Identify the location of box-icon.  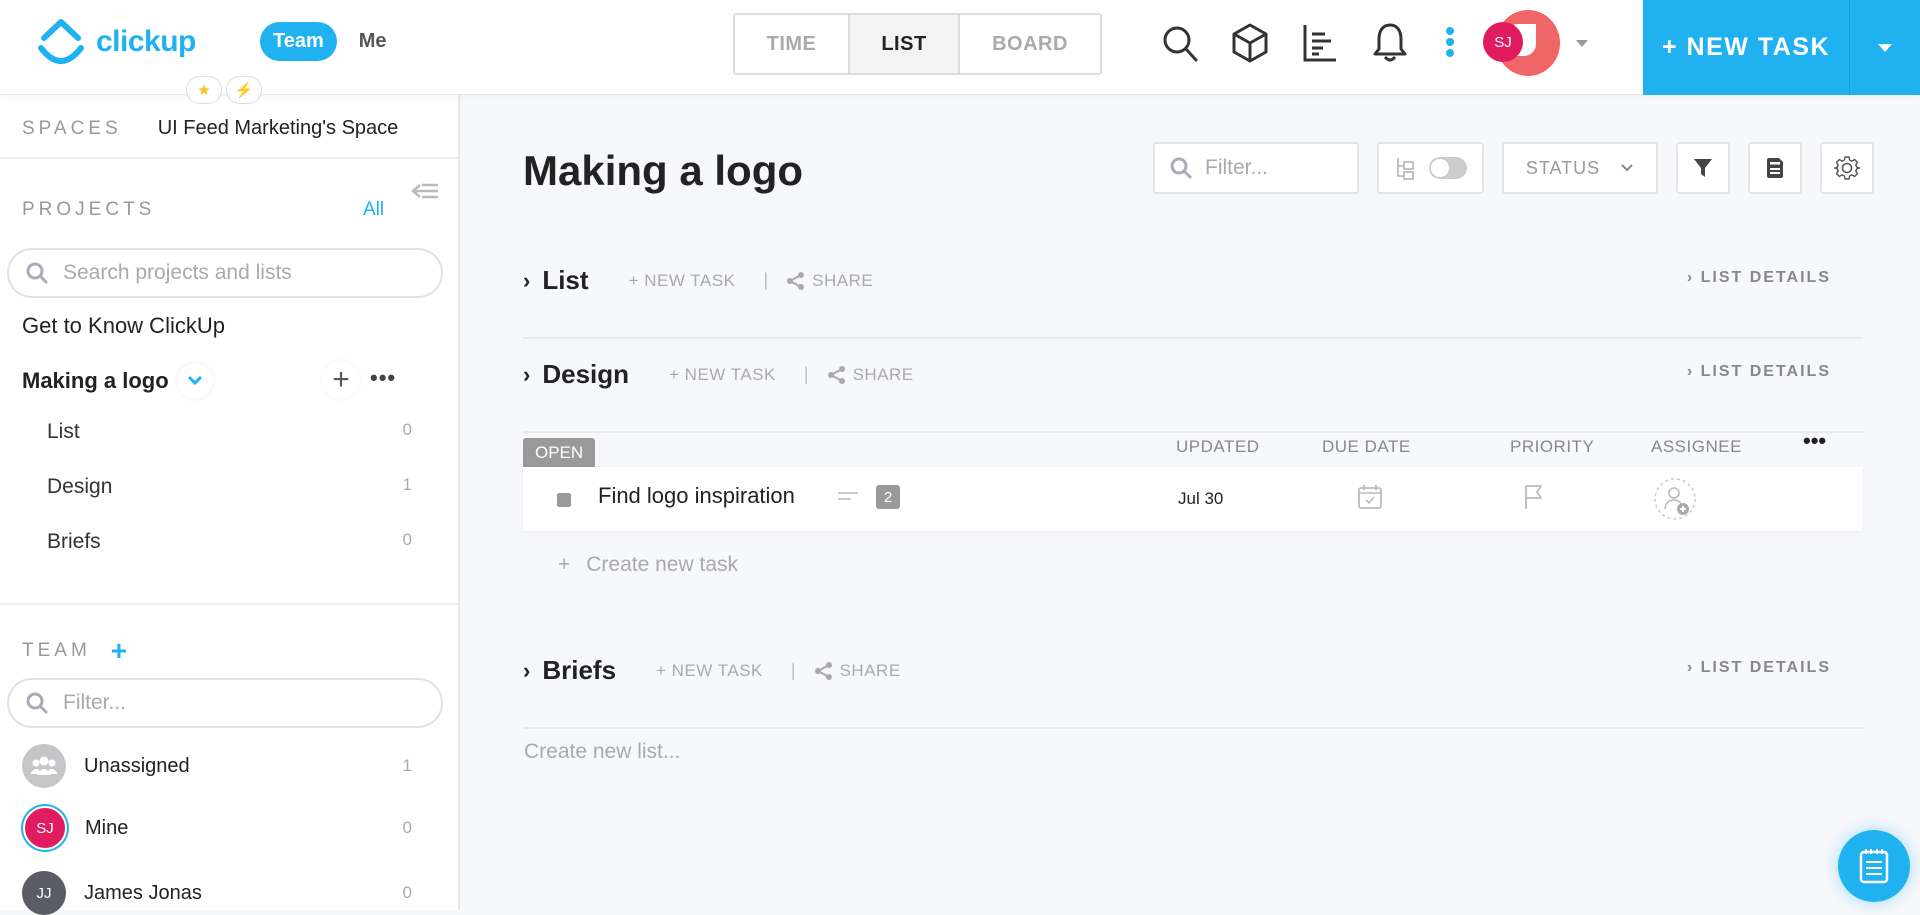
(1250, 43).